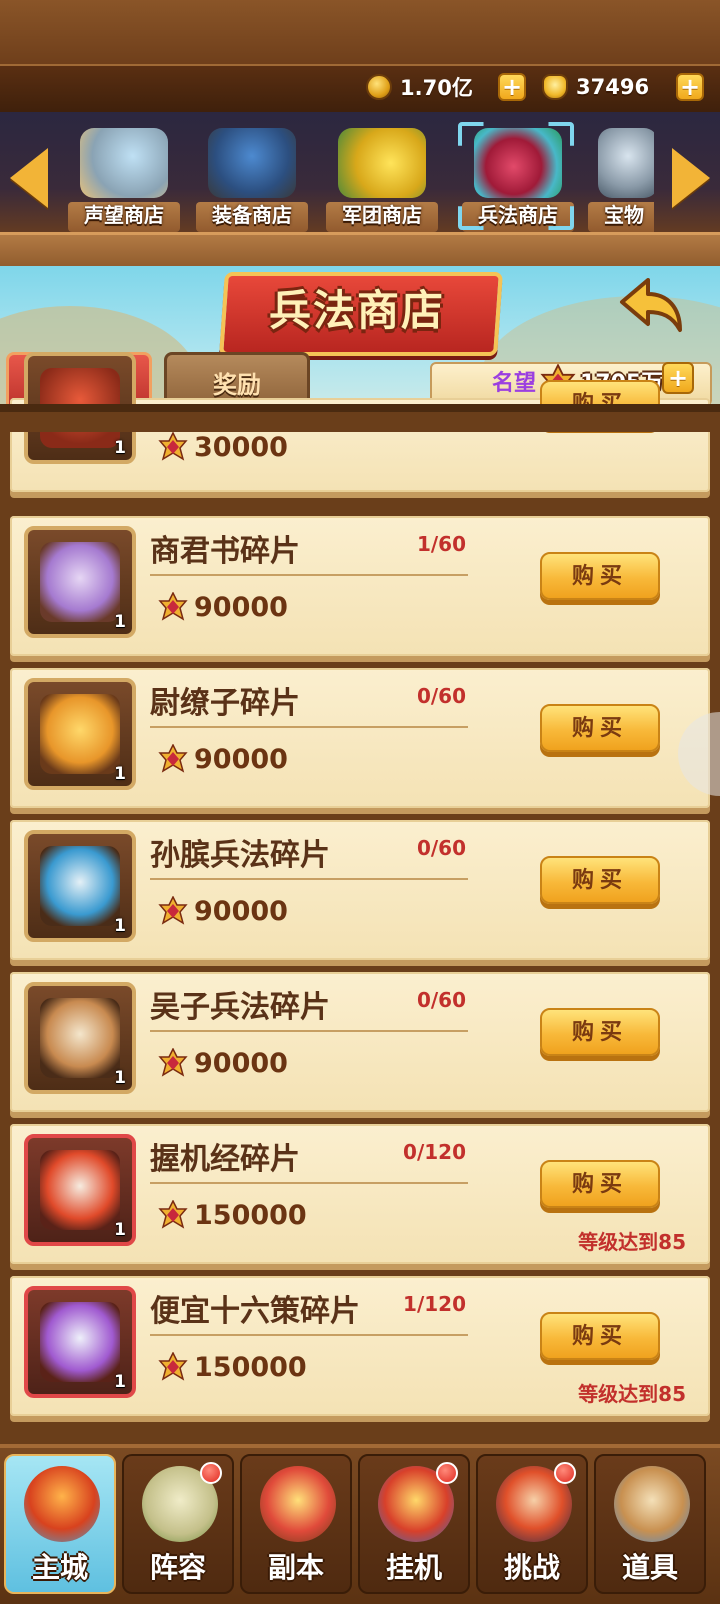 The height and width of the screenshot is (1604, 720). Describe the element at coordinates (178, 1524) in the screenshot. I see `nav-formation: 阵容` at that location.